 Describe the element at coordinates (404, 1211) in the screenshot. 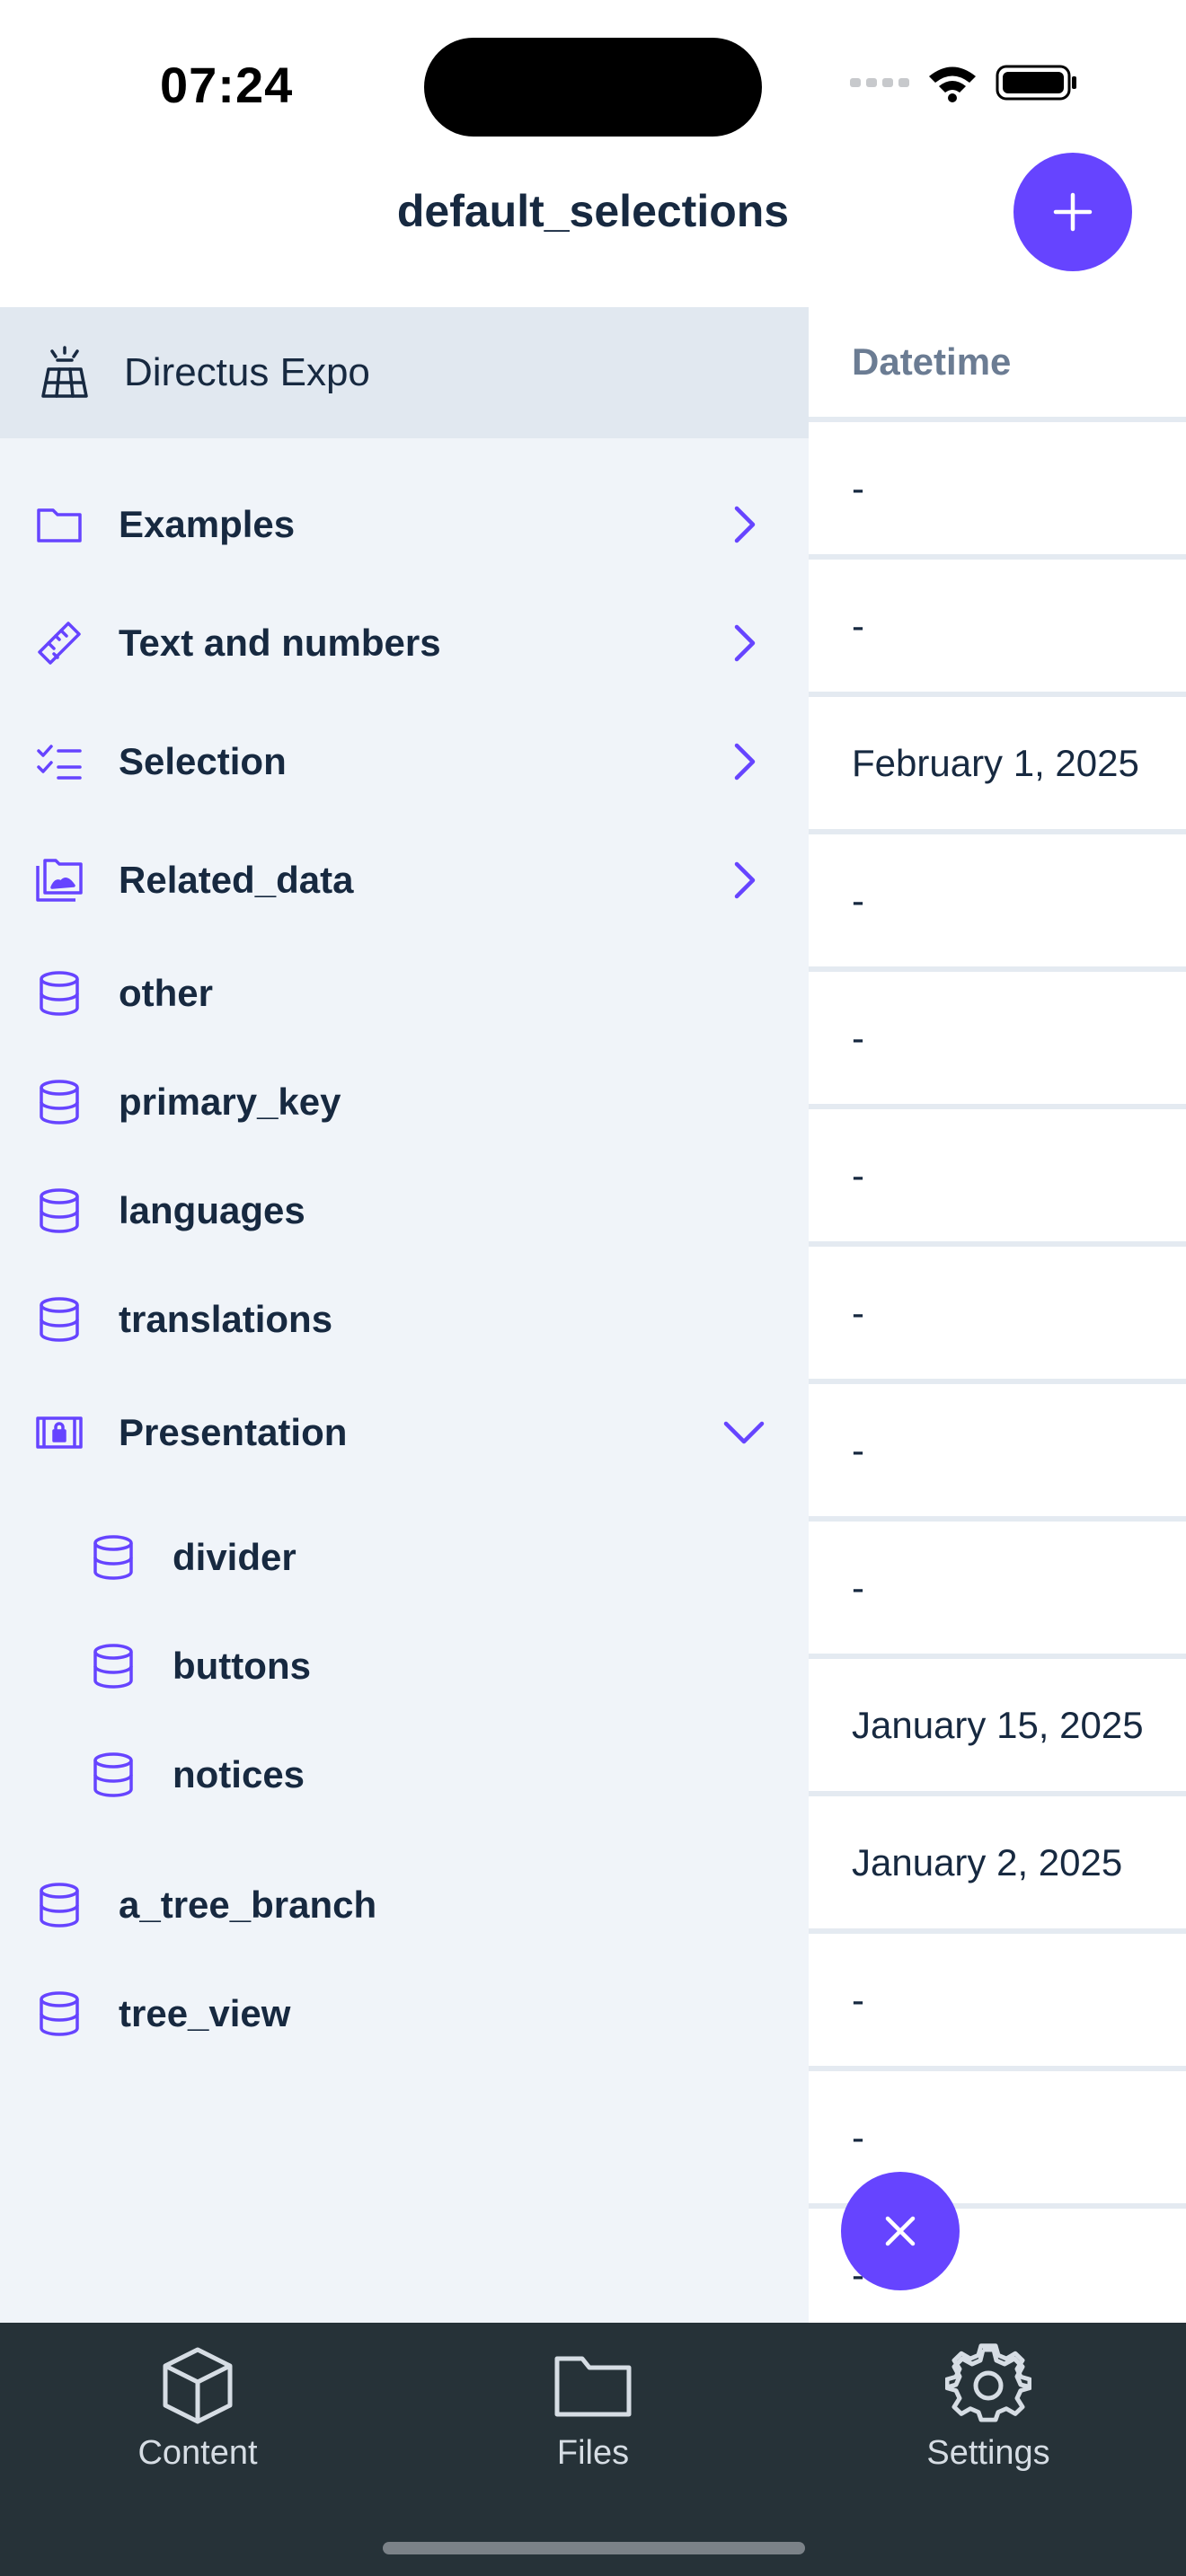

I see `sidebar-item-languages: languages` at that location.